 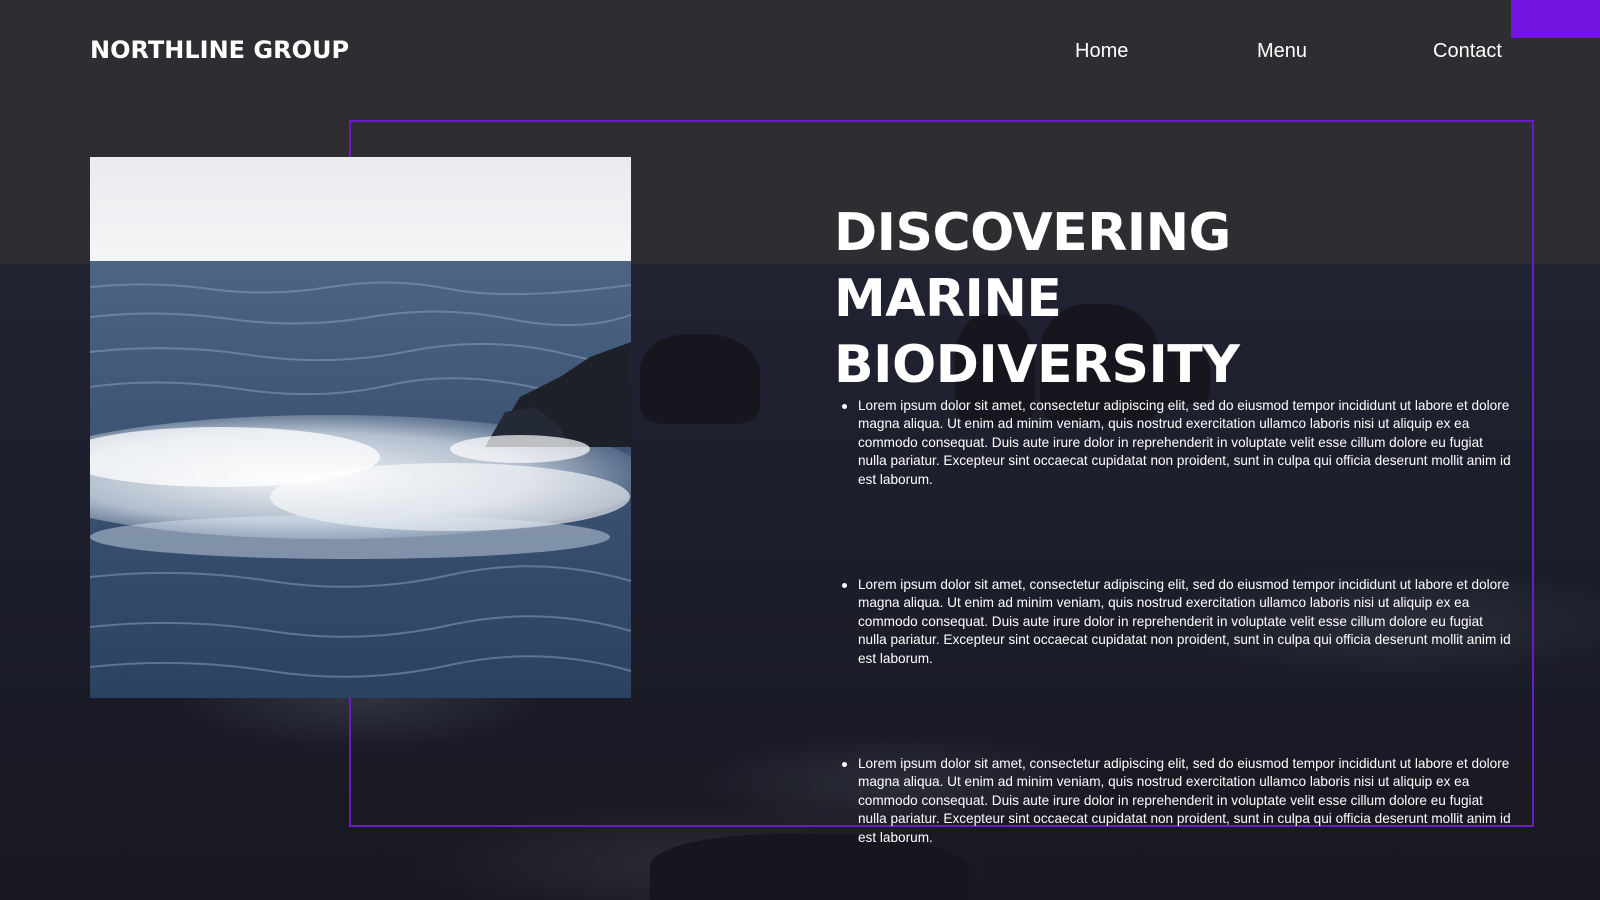 What do you see at coordinates (1467, 51) in the screenshot?
I see `nav-contact-link: Contact` at bounding box center [1467, 51].